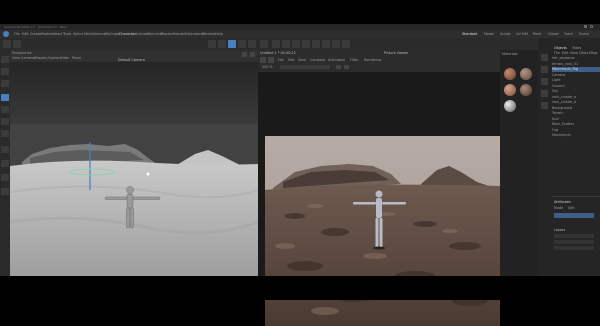 This screenshot has width=600, height=326. What do you see at coordinates (219, 34) in the screenshot?
I see `menu-help: Help` at bounding box center [219, 34].